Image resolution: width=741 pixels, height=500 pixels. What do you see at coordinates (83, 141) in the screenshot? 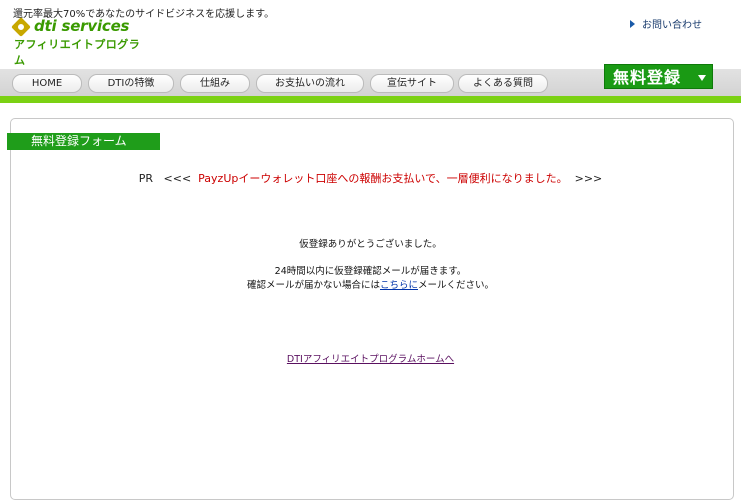
I see `panel-title: 無料登録フォーム` at bounding box center [83, 141].